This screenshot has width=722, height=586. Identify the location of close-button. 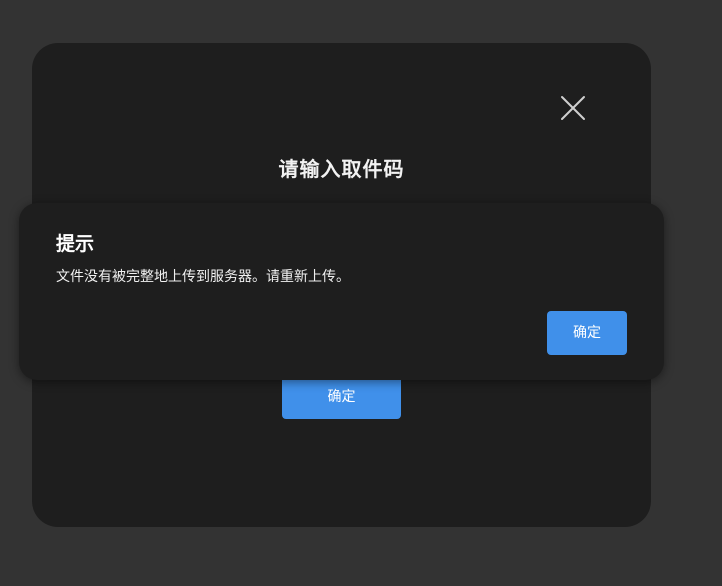
(573, 108).